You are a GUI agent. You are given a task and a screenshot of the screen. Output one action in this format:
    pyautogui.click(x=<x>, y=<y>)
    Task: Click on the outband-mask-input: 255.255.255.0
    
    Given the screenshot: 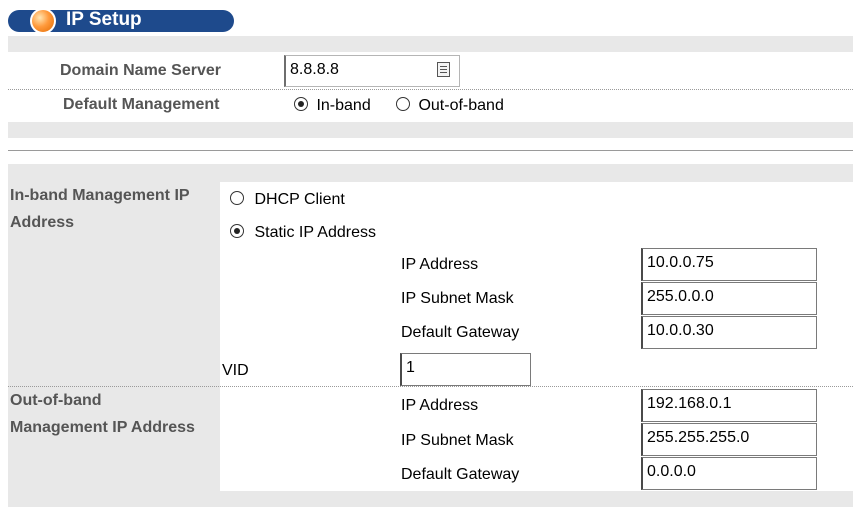 What is the action you would take?
    pyautogui.click(x=729, y=439)
    